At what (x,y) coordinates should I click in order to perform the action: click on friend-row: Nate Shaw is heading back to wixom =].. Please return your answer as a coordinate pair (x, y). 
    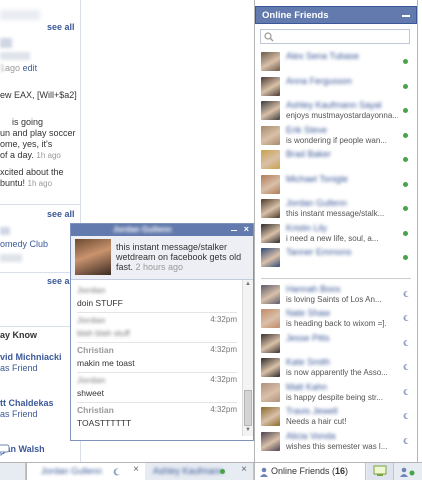
    Looking at the image, I should click on (336, 319).